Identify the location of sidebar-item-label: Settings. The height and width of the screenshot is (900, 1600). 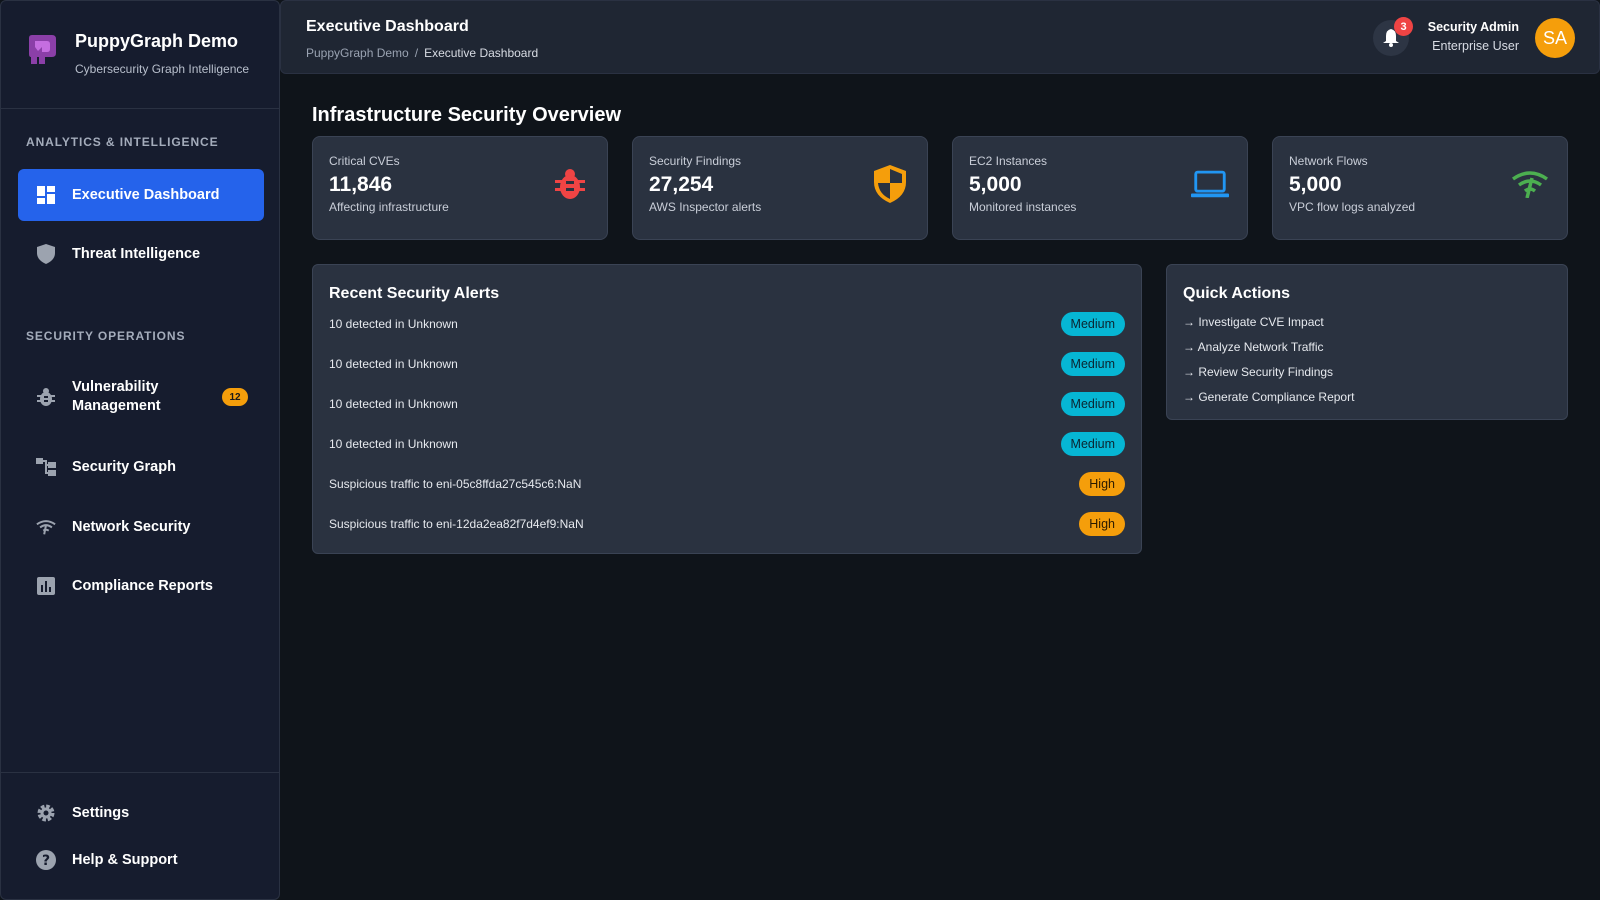
(101, 813).